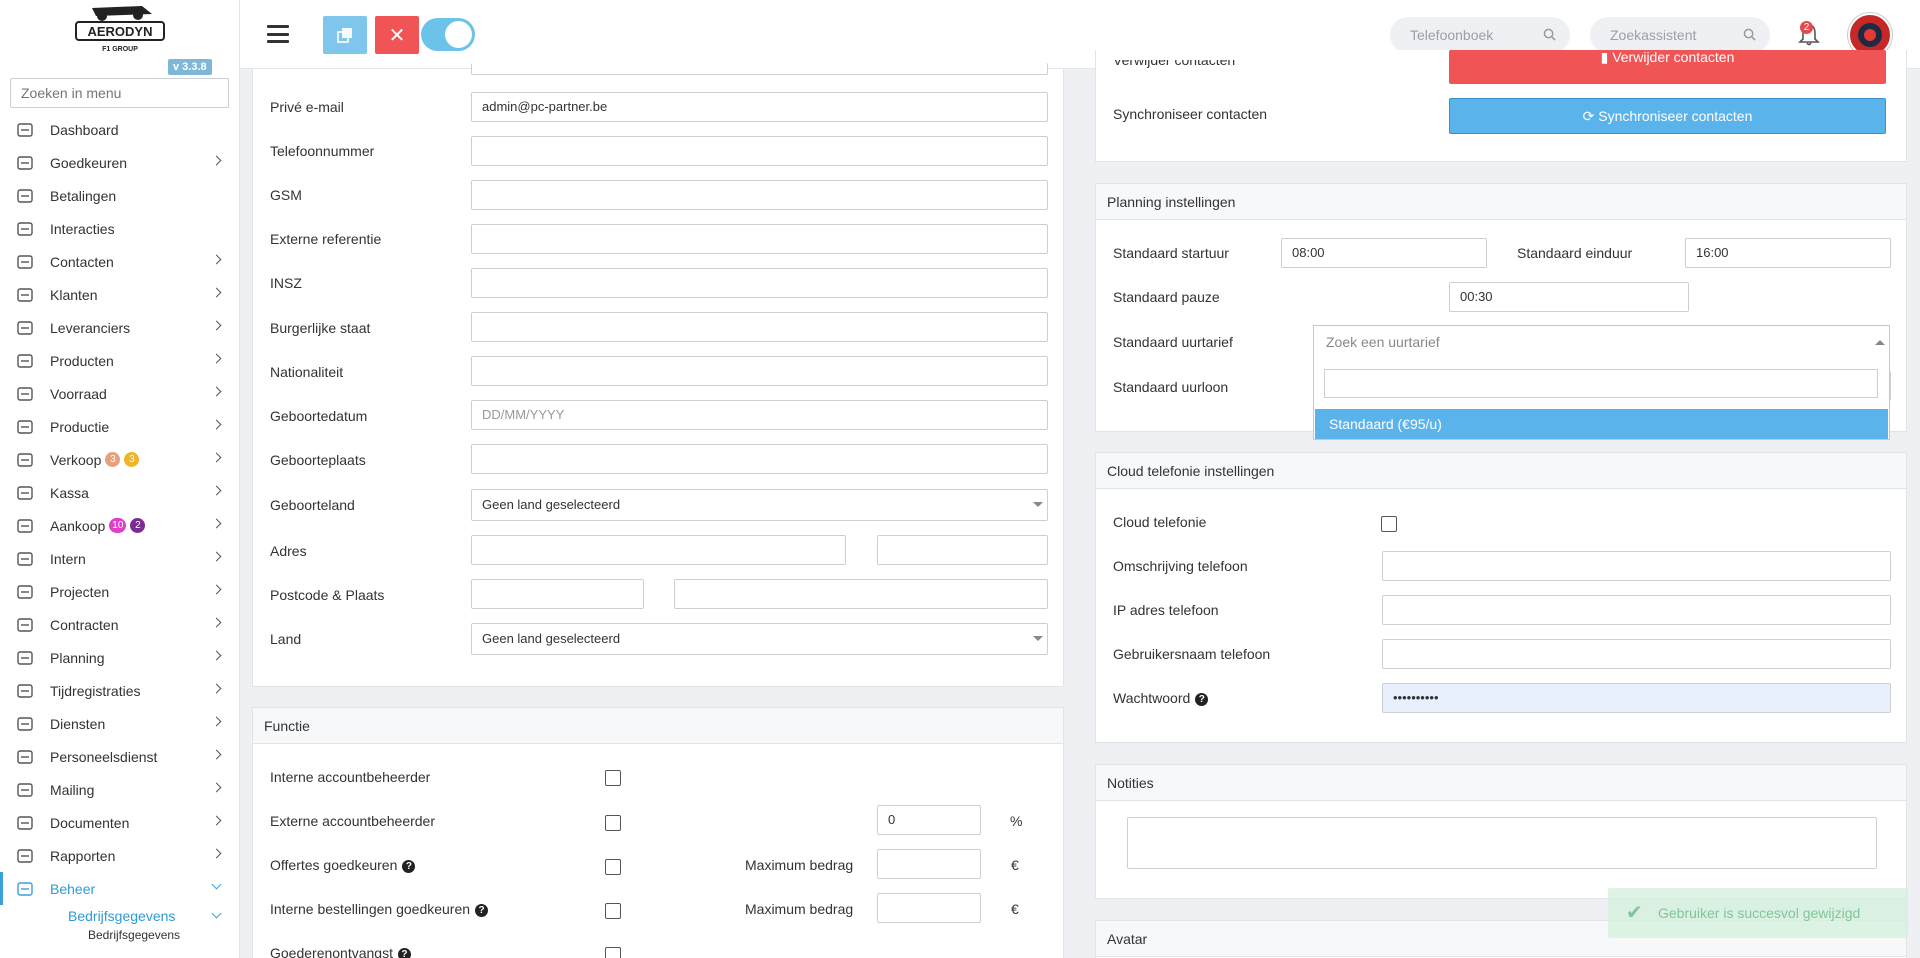 The image size is (1920, 958). What do you see at coordinates (119, 888) in the screenshot?
I see `sidebar-item-beheer: Beheer` at bounding box center [119, 888].